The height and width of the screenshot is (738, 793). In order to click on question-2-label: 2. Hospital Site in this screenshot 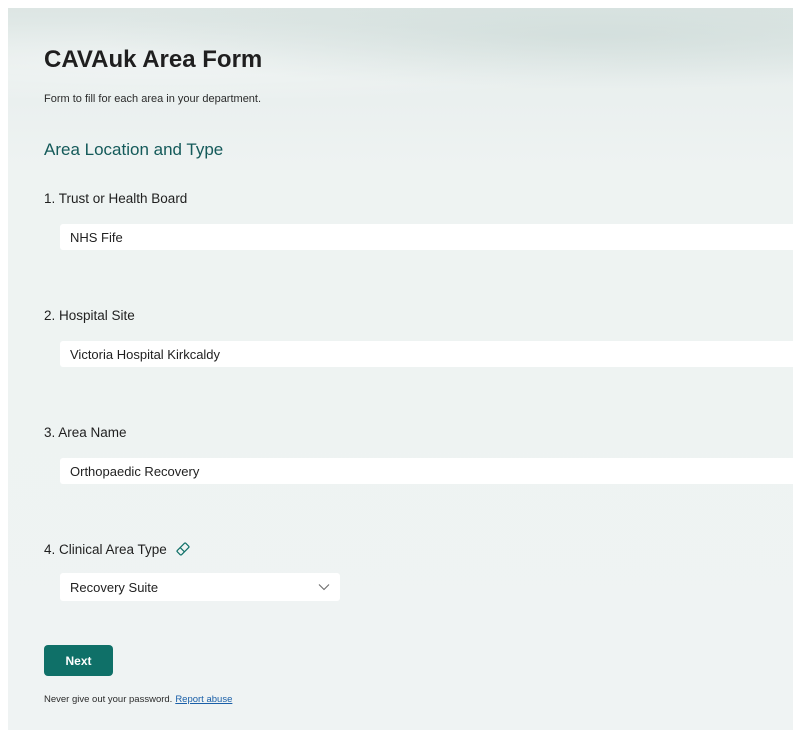, I will do `click(89, 315)`.